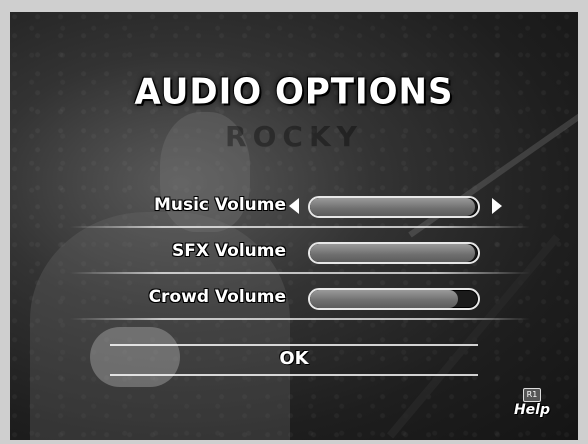  What do you see at coordinates (294, 206) in the screenshot?
I see `arrow-left-icon` at bounding box center [294, 206].